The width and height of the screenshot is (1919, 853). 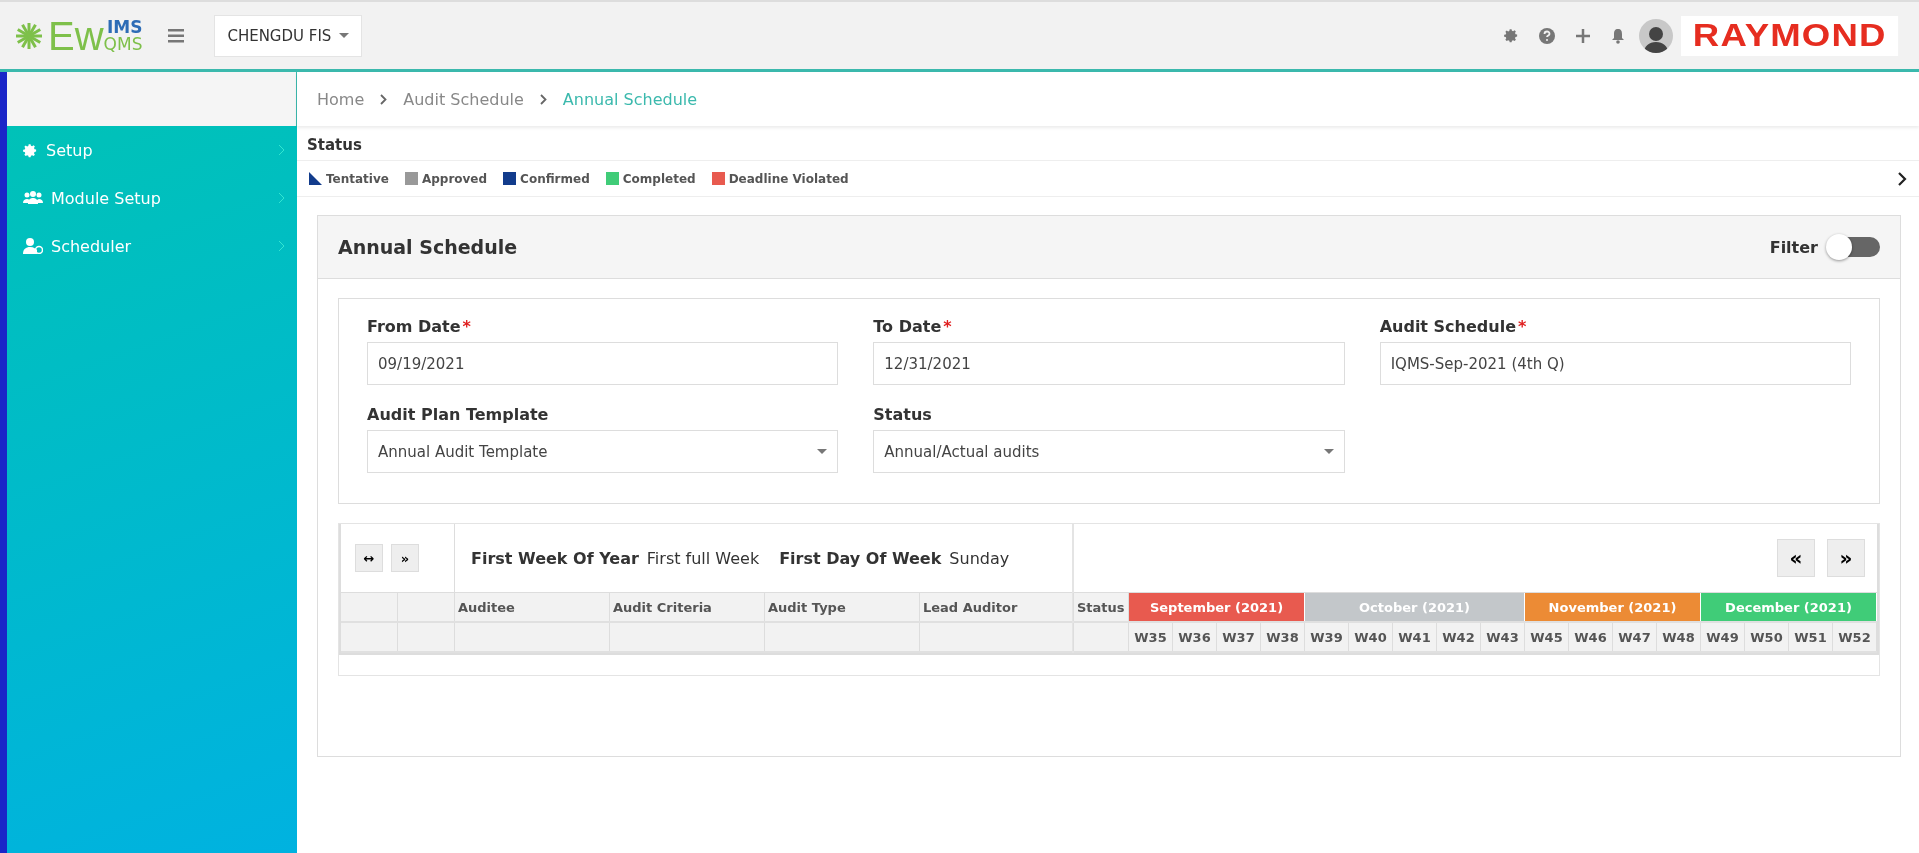 What do you see at coordinates (1854, 247) in the screenshot?
I see `filter-toggle` at bounding box center [1854, 247].